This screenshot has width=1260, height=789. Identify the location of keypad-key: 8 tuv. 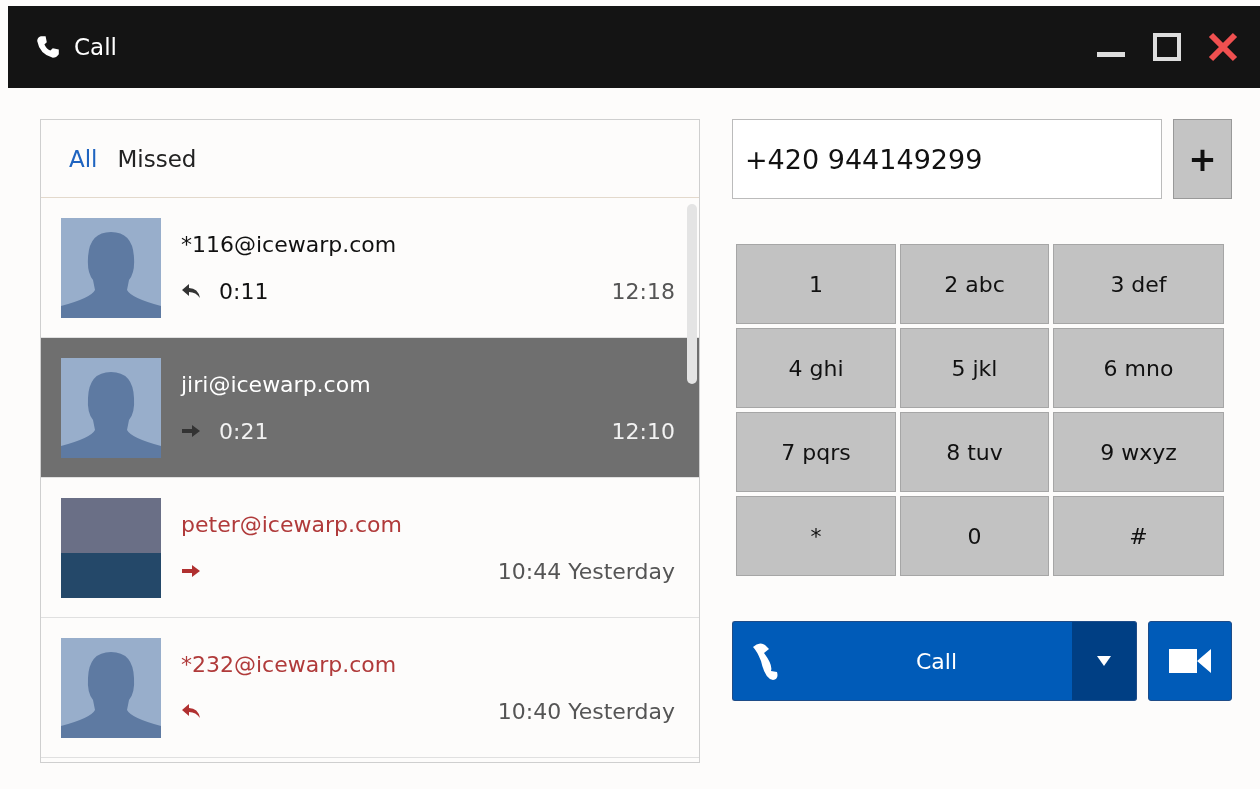
(974, 452).